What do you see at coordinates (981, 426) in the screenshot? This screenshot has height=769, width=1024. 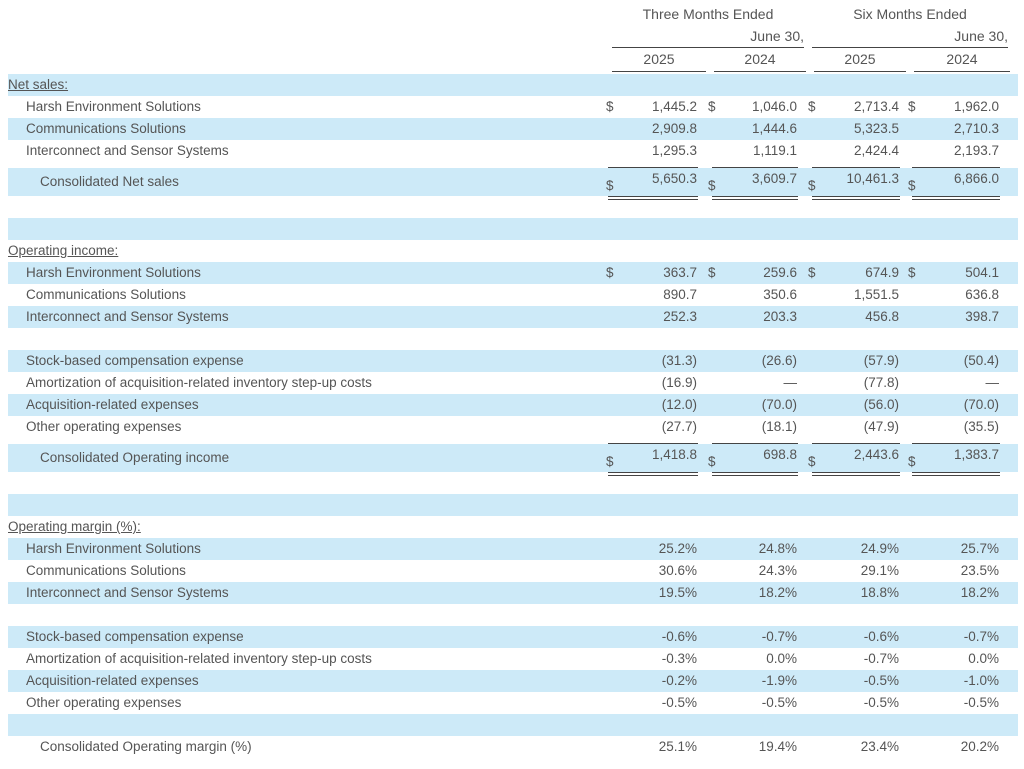 I see `cell-value: (35.5)` at bounding box center [981, 426].